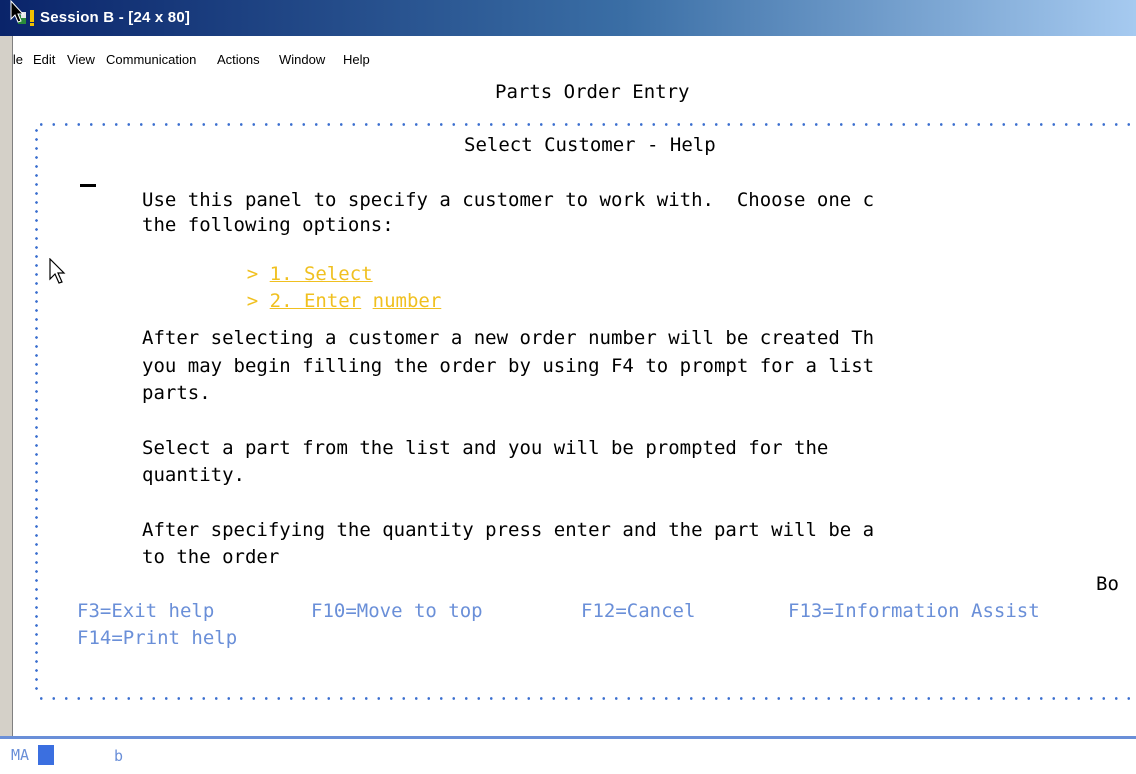  What do you see at coordinates (36, 410) in the screenshot?
I see `help-window-left-border` at bounding box center [36, 410].